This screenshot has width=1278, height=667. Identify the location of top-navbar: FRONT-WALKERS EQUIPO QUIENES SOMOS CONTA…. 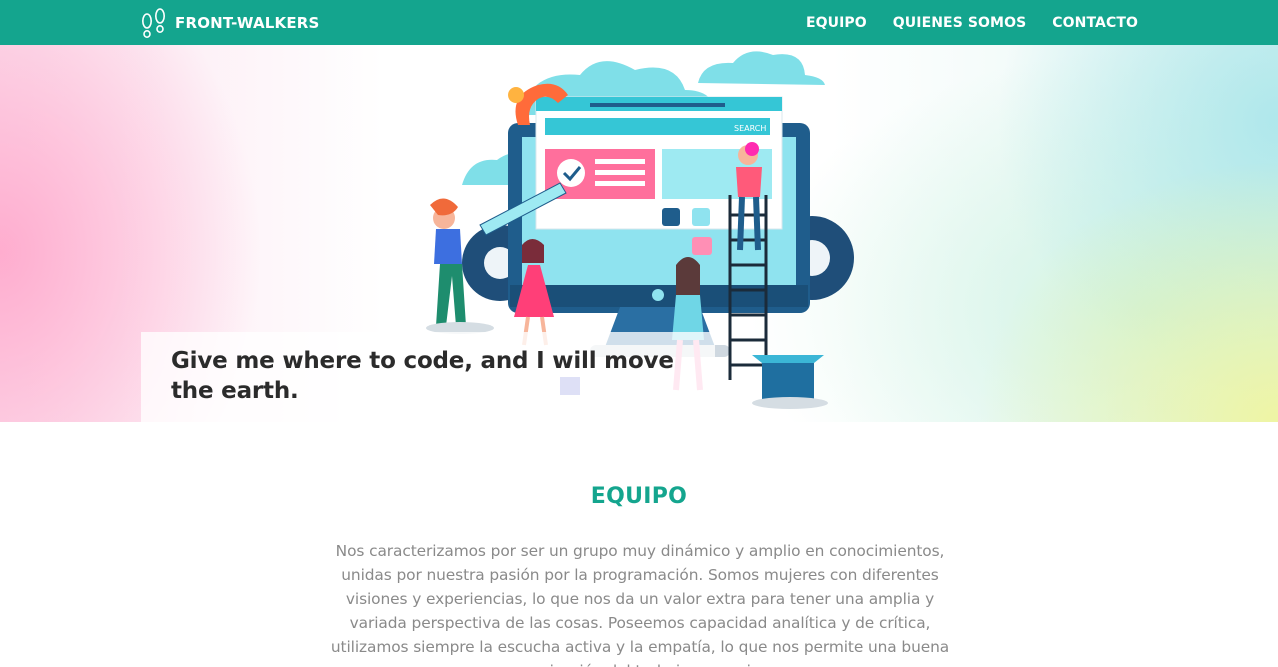
(639, 22).